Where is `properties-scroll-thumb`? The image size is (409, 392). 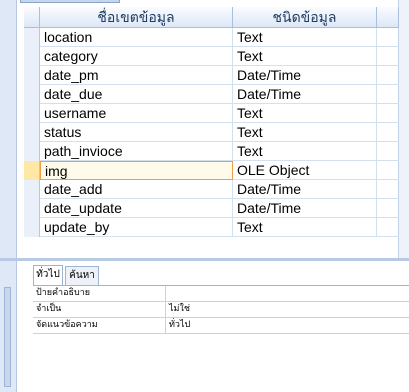 properties-scroll-thumb is located at coordinates (7, 337).